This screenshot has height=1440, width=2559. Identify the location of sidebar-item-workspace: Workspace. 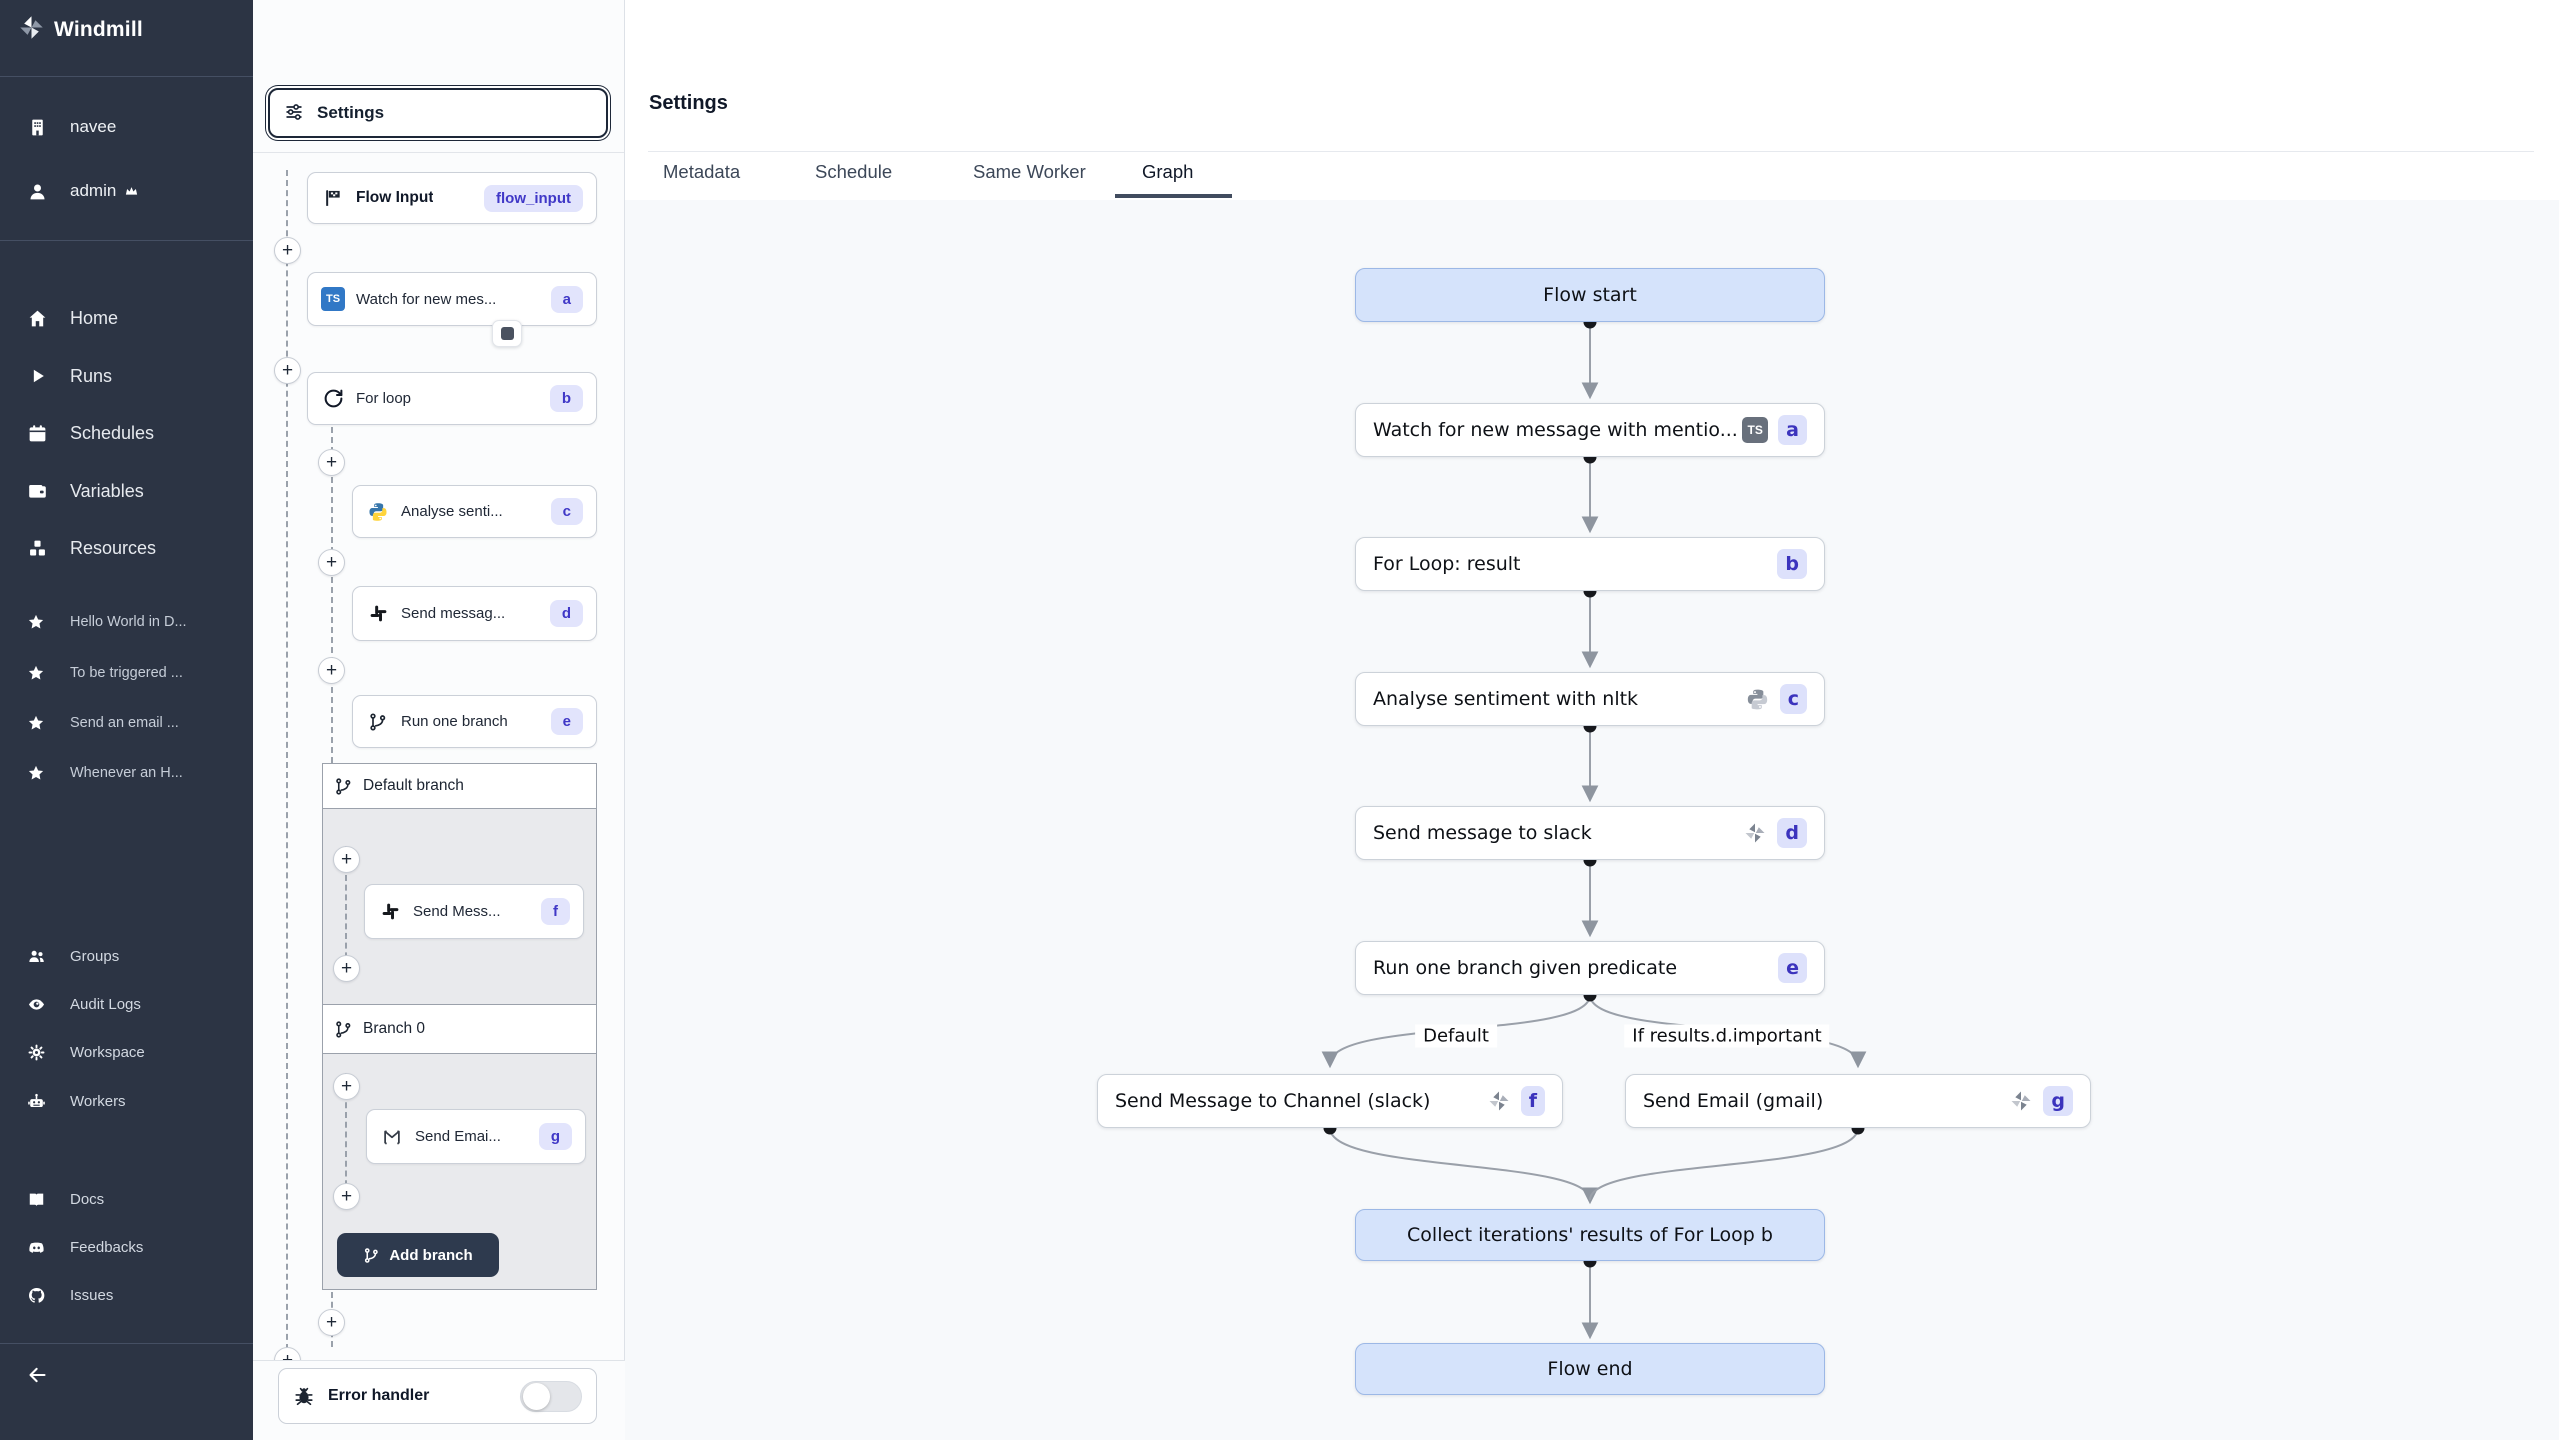
(126, 1052).